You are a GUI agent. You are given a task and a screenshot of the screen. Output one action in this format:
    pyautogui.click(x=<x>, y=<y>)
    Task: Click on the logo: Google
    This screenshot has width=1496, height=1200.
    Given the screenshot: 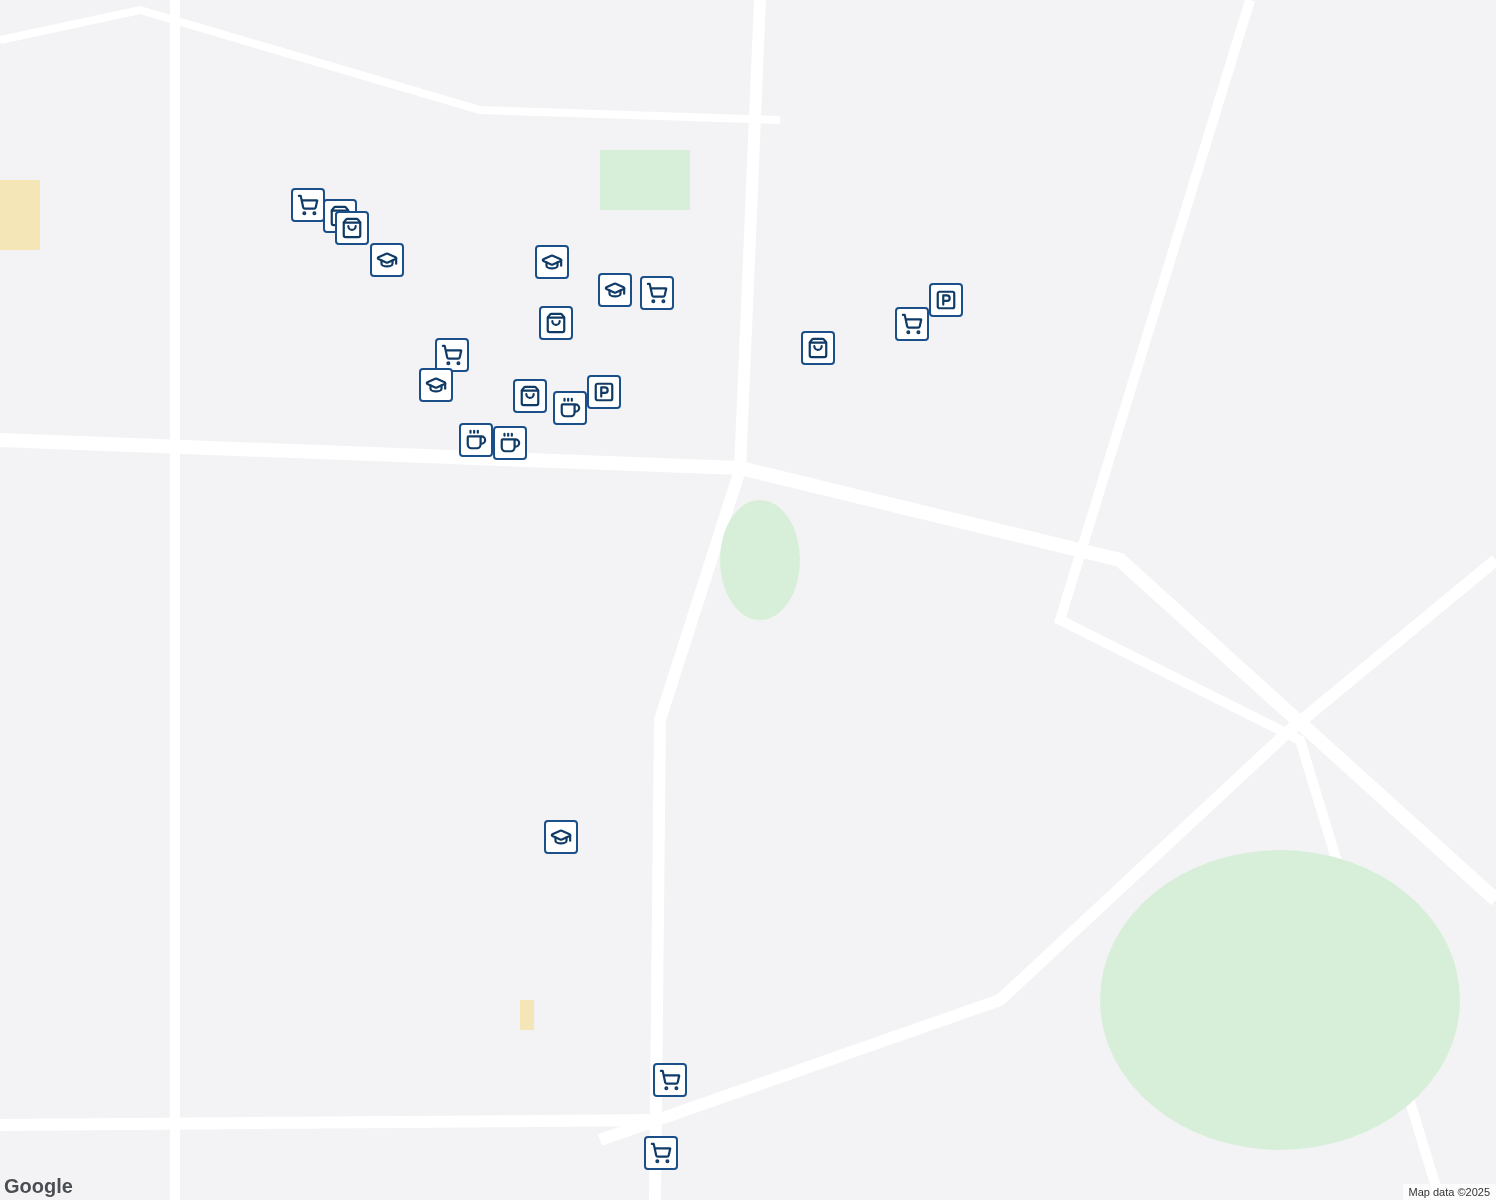 What is the action you would take?
    pyautogui.click(x=38, y=1186)
    